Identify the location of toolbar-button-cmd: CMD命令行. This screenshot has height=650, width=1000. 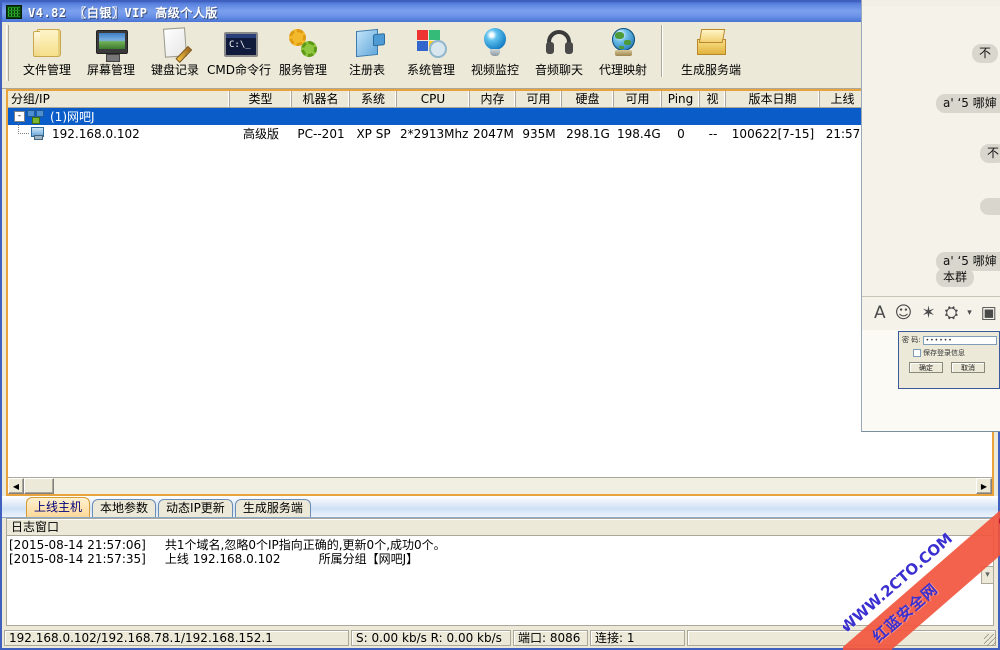
(239, 53).